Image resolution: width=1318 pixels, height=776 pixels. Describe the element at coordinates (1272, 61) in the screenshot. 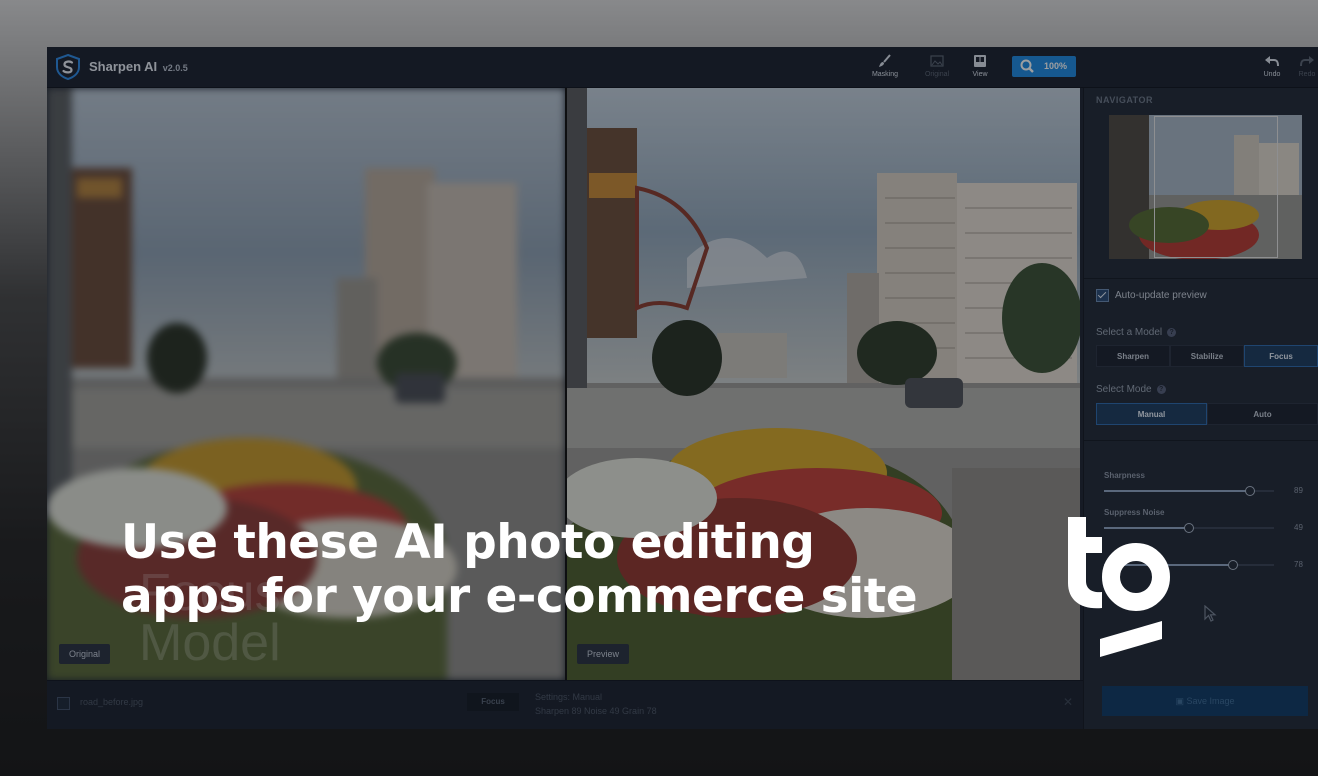

I see `undo-icon` at that location.